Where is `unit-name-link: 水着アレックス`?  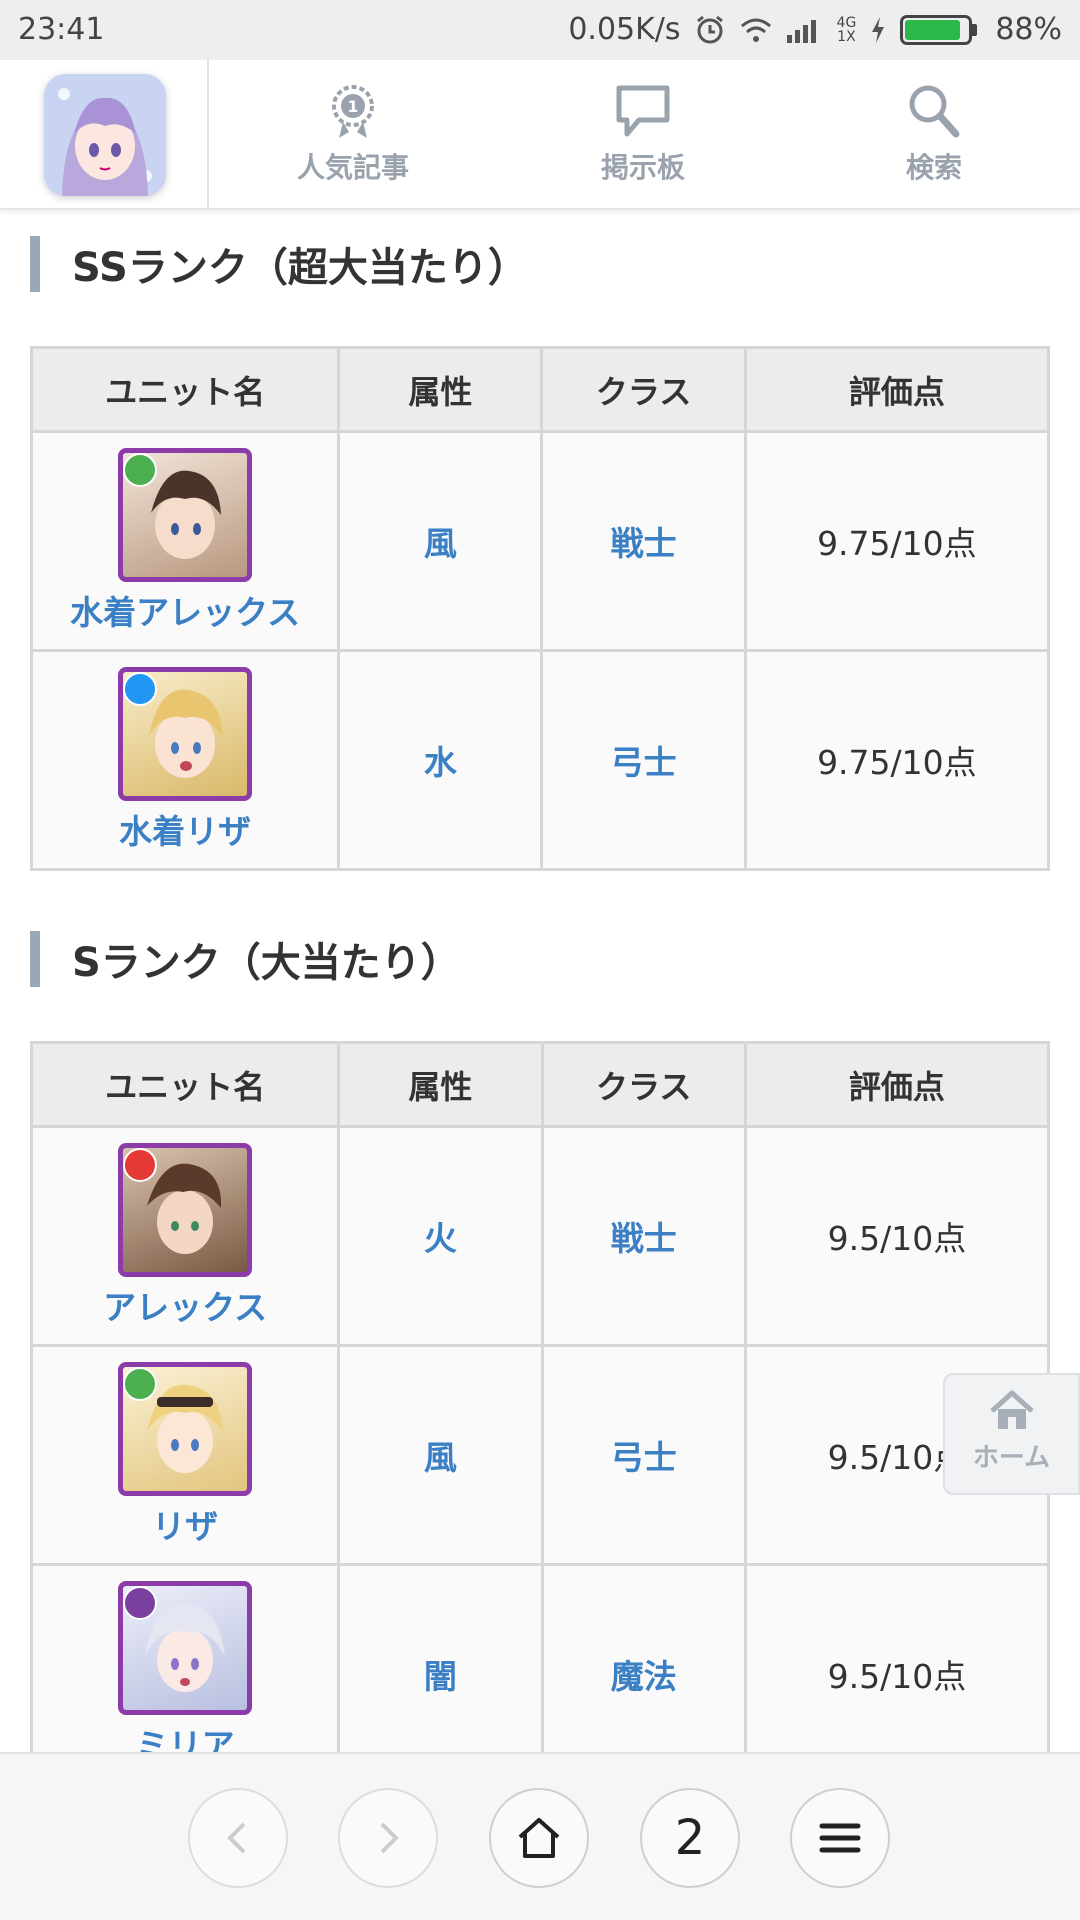 unit-name-link: 水着アレックス is located at coordinates (185, 610).